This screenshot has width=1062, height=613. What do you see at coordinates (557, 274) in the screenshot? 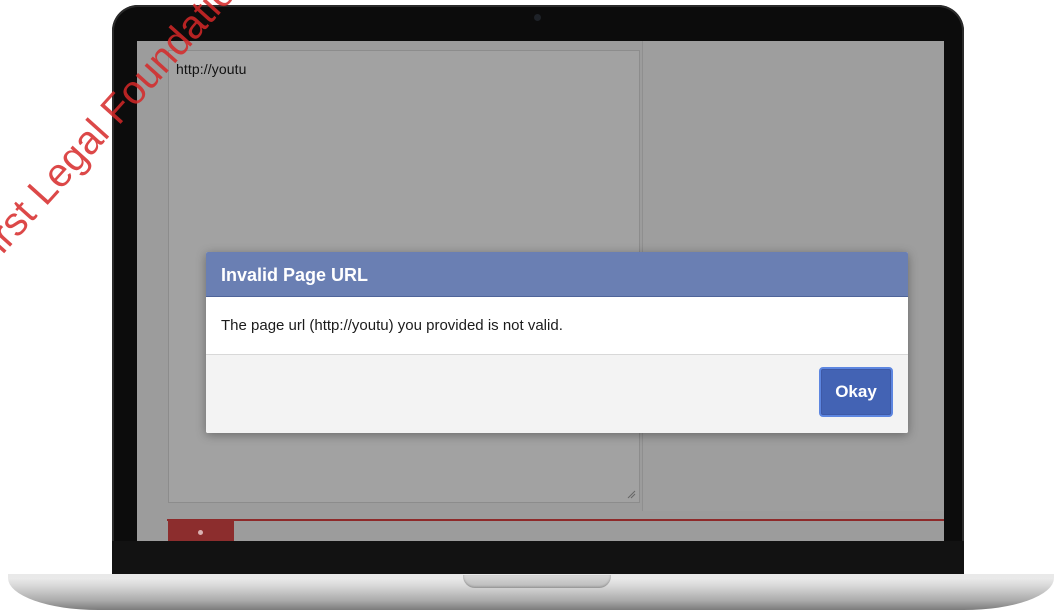
I see `dialog-header: Invalid Page URL` at bounding box center [557, 274].